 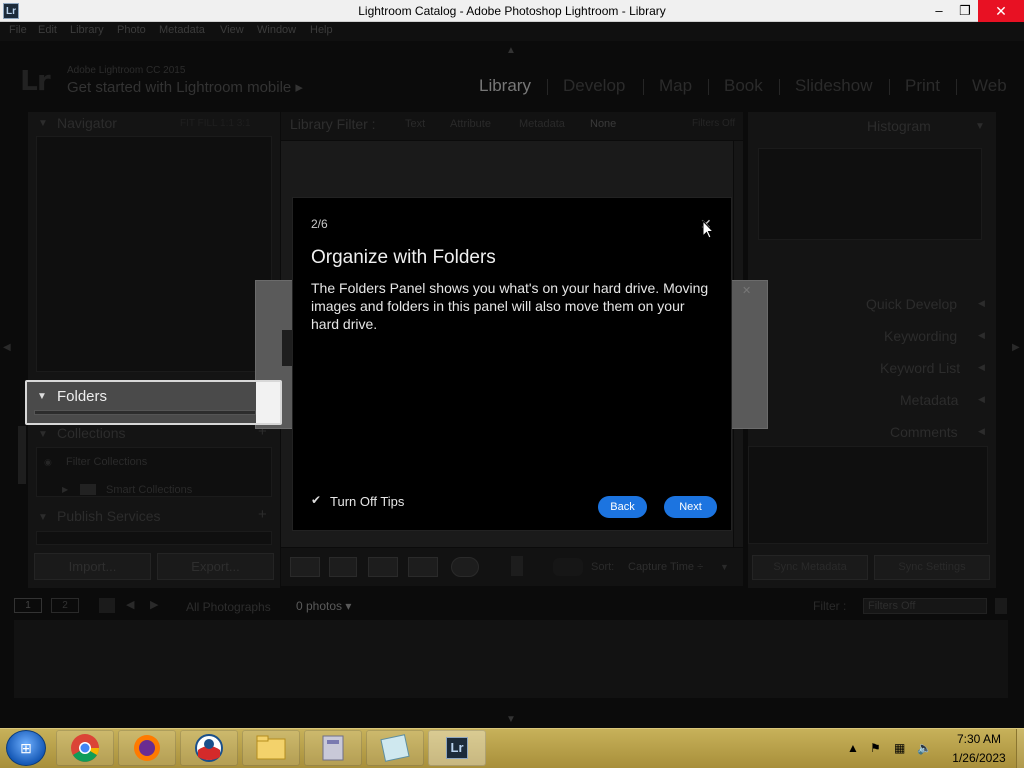 What do you see at coordinates (185, 87) in the screenshot?
I see `mobile-promo-link: Get started with Lightroom mobile ▸` at bounding box center [185, 87].